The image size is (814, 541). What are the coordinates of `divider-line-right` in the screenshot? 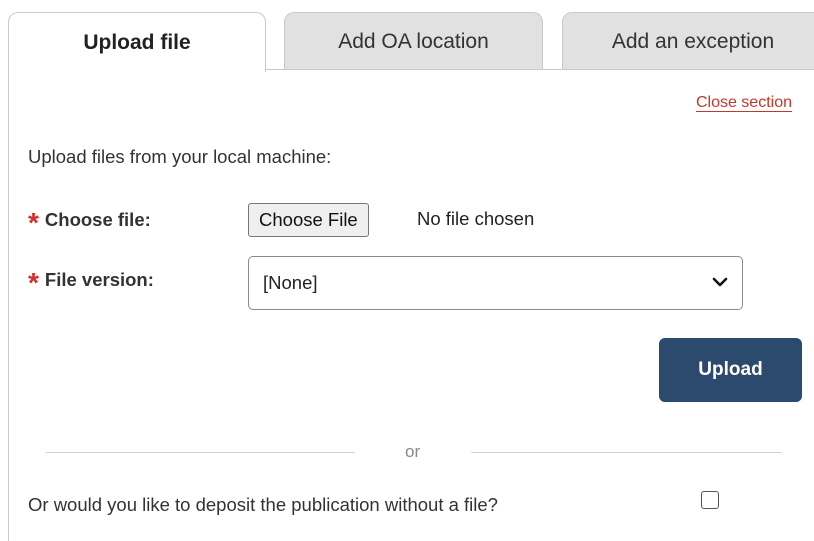 It's located at (626, 452).